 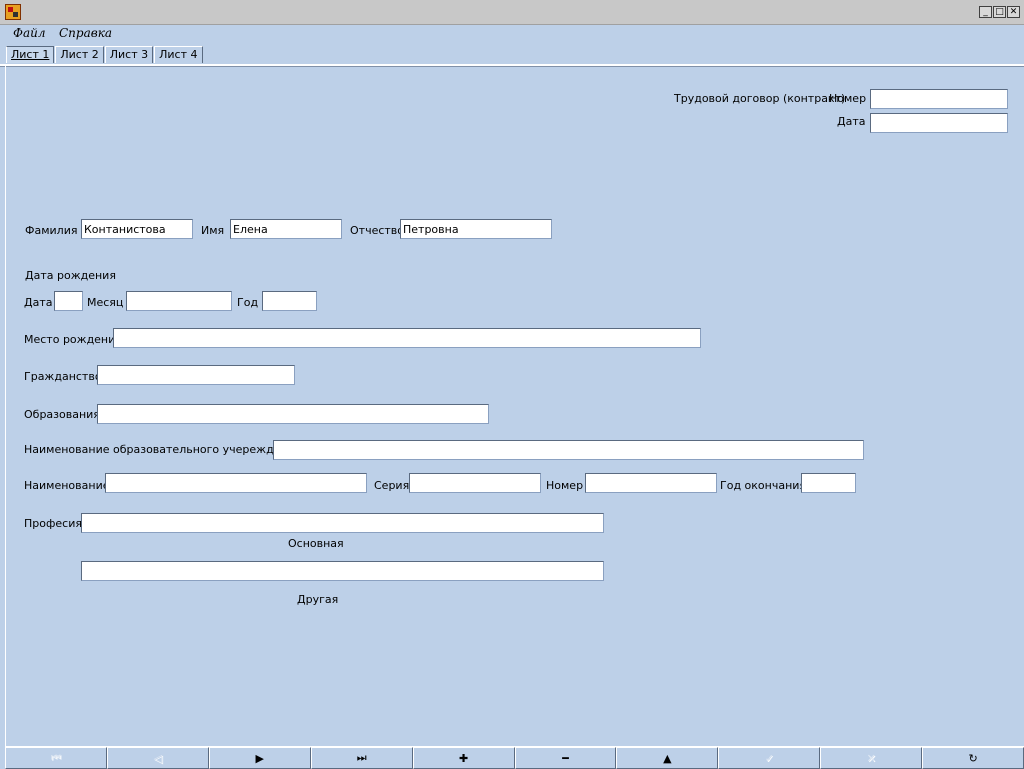 What do you see at coordinates (38, 302) in the screenshot?
I see `birth-day-label: Дата` at bounding box center [38, 302].